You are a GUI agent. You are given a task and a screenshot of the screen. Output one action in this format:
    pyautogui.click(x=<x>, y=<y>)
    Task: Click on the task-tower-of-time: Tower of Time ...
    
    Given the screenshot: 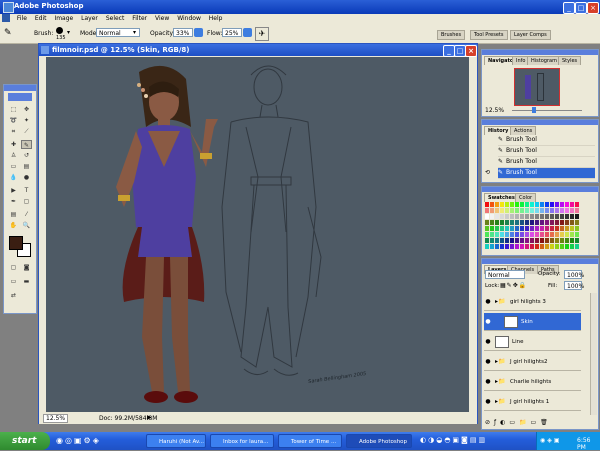 What is the action you would take?
    pyautogui.click(x=310, y=441)
    